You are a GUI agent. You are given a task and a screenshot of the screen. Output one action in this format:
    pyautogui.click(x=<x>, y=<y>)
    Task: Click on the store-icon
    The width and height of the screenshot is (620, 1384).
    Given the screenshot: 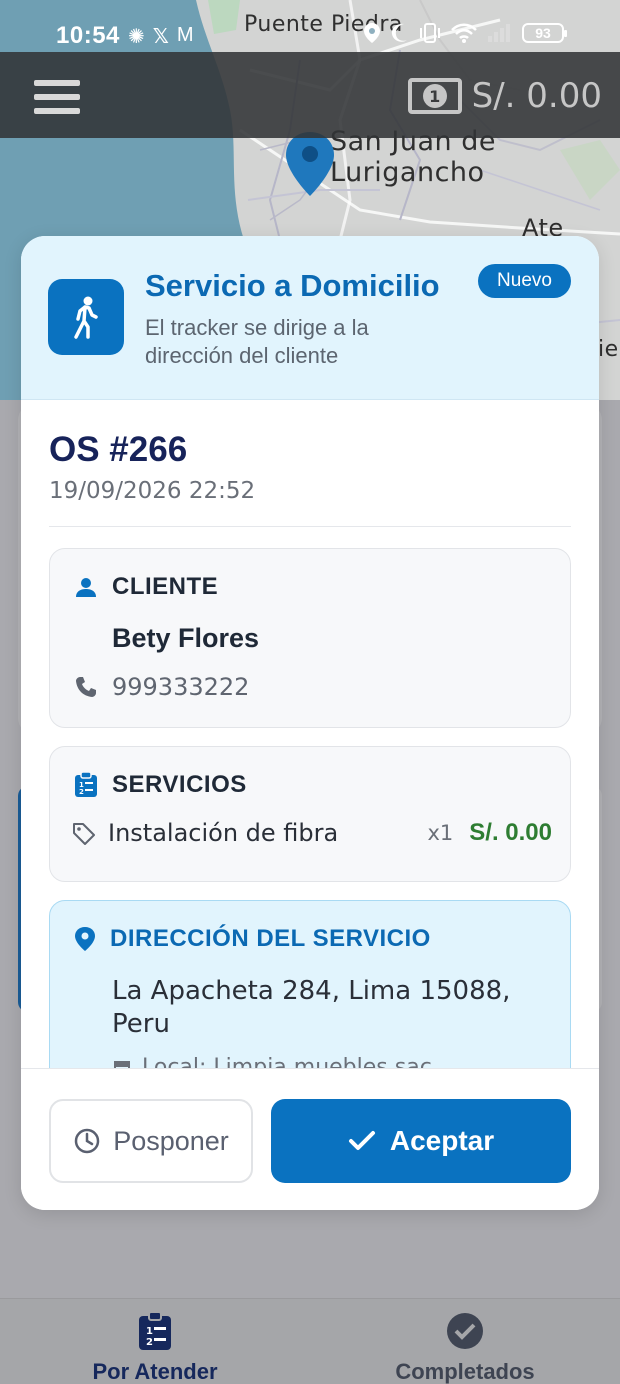 What is the action you would take?
    pyautogui.click(x=122, y=1064)
    